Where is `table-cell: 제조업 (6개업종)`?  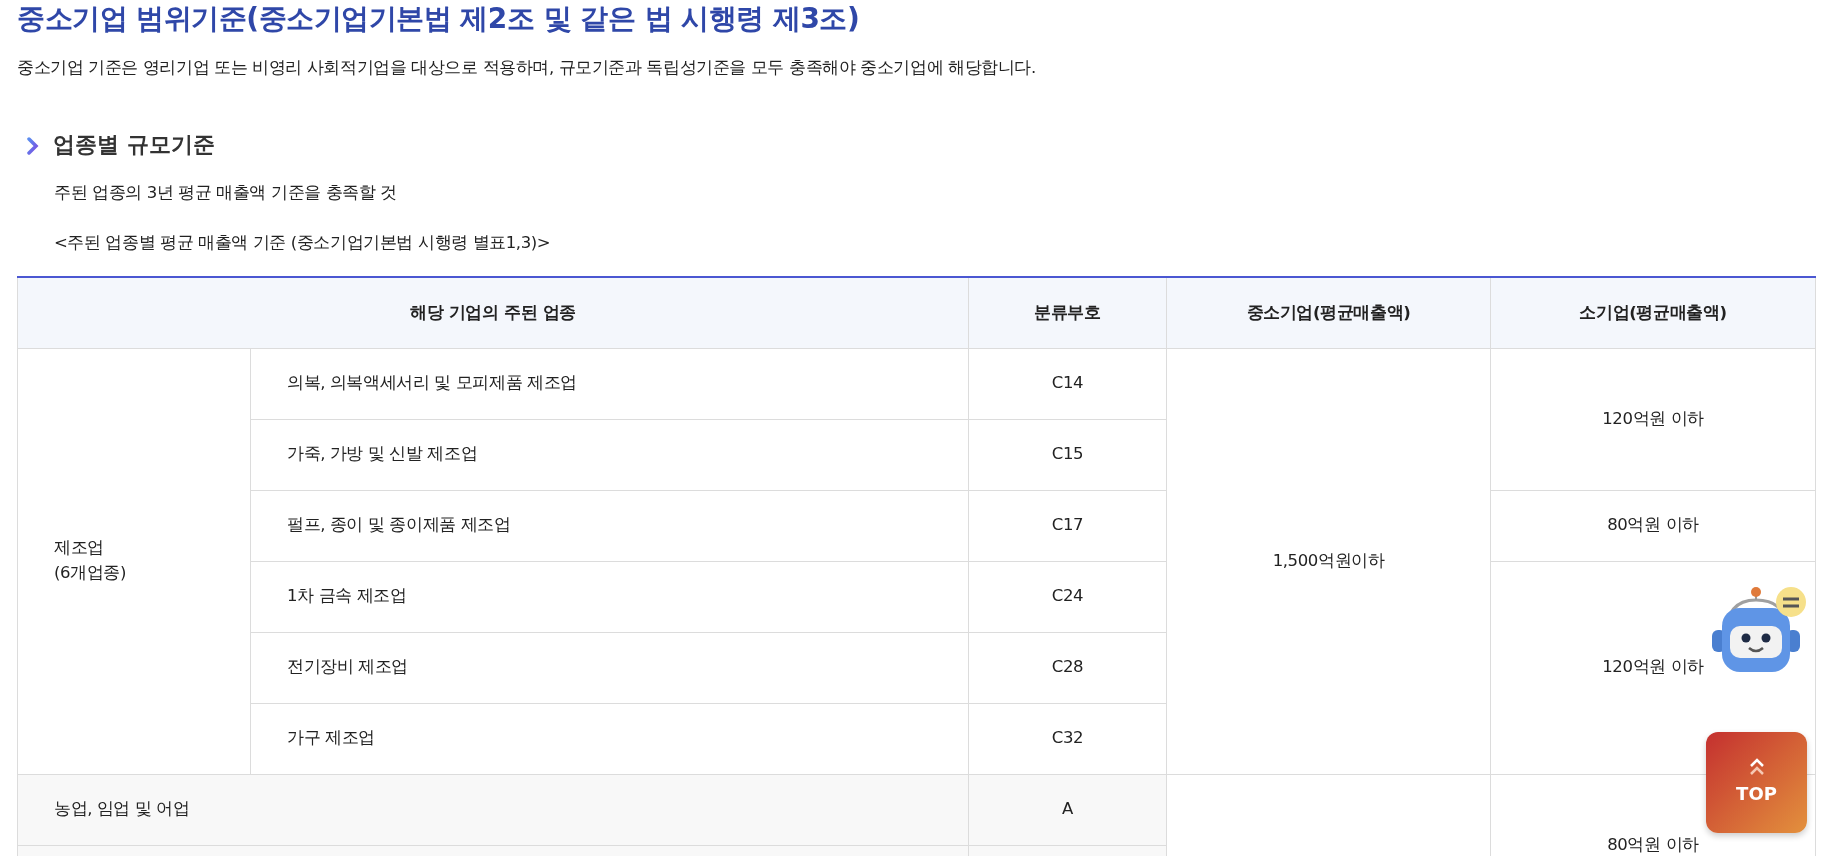
table-cell: 제조업 (6개업종) is located at coordinates (134, 561).